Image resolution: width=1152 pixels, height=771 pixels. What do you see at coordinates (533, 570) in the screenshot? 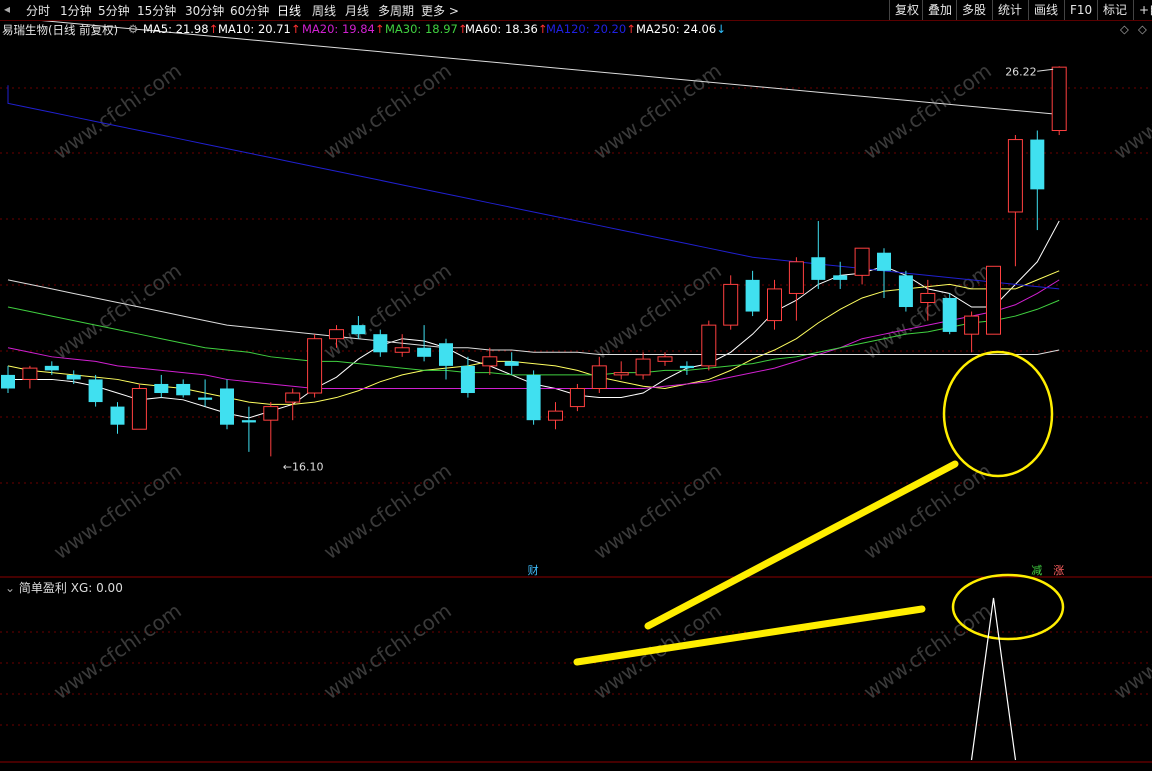
I see `marker-cai: 财` at bounding box center [533, 570].